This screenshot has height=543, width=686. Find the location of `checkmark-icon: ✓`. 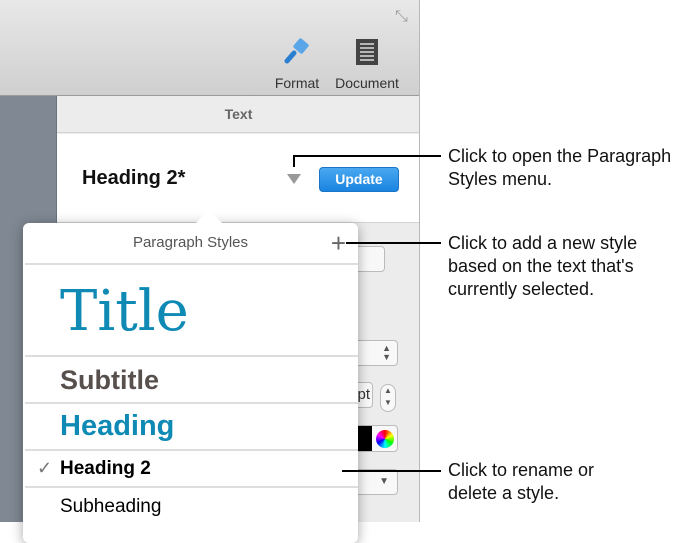

checkmark-icon: ✓ is located at coordinates (45, 468).